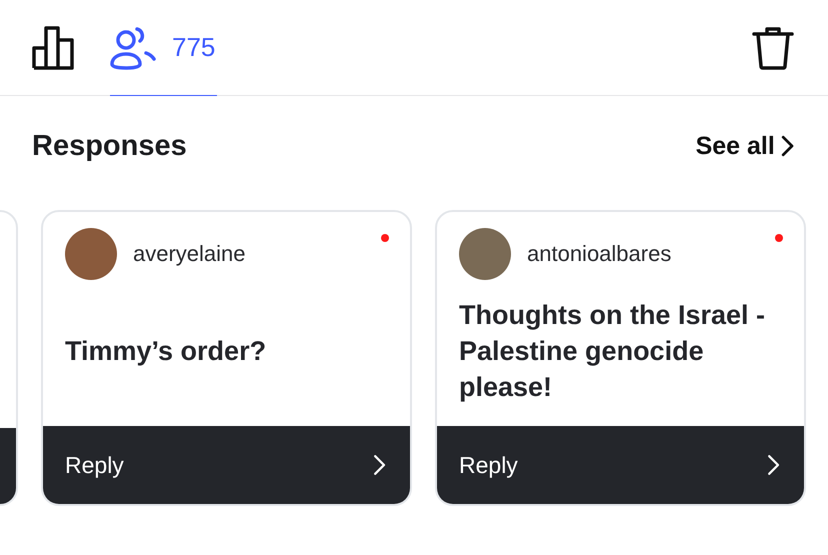 This screenshot has height=555, width=828. I want to click on question-text: Thoughts on the Israel - Palestine genocide please!, so click(612, 351).